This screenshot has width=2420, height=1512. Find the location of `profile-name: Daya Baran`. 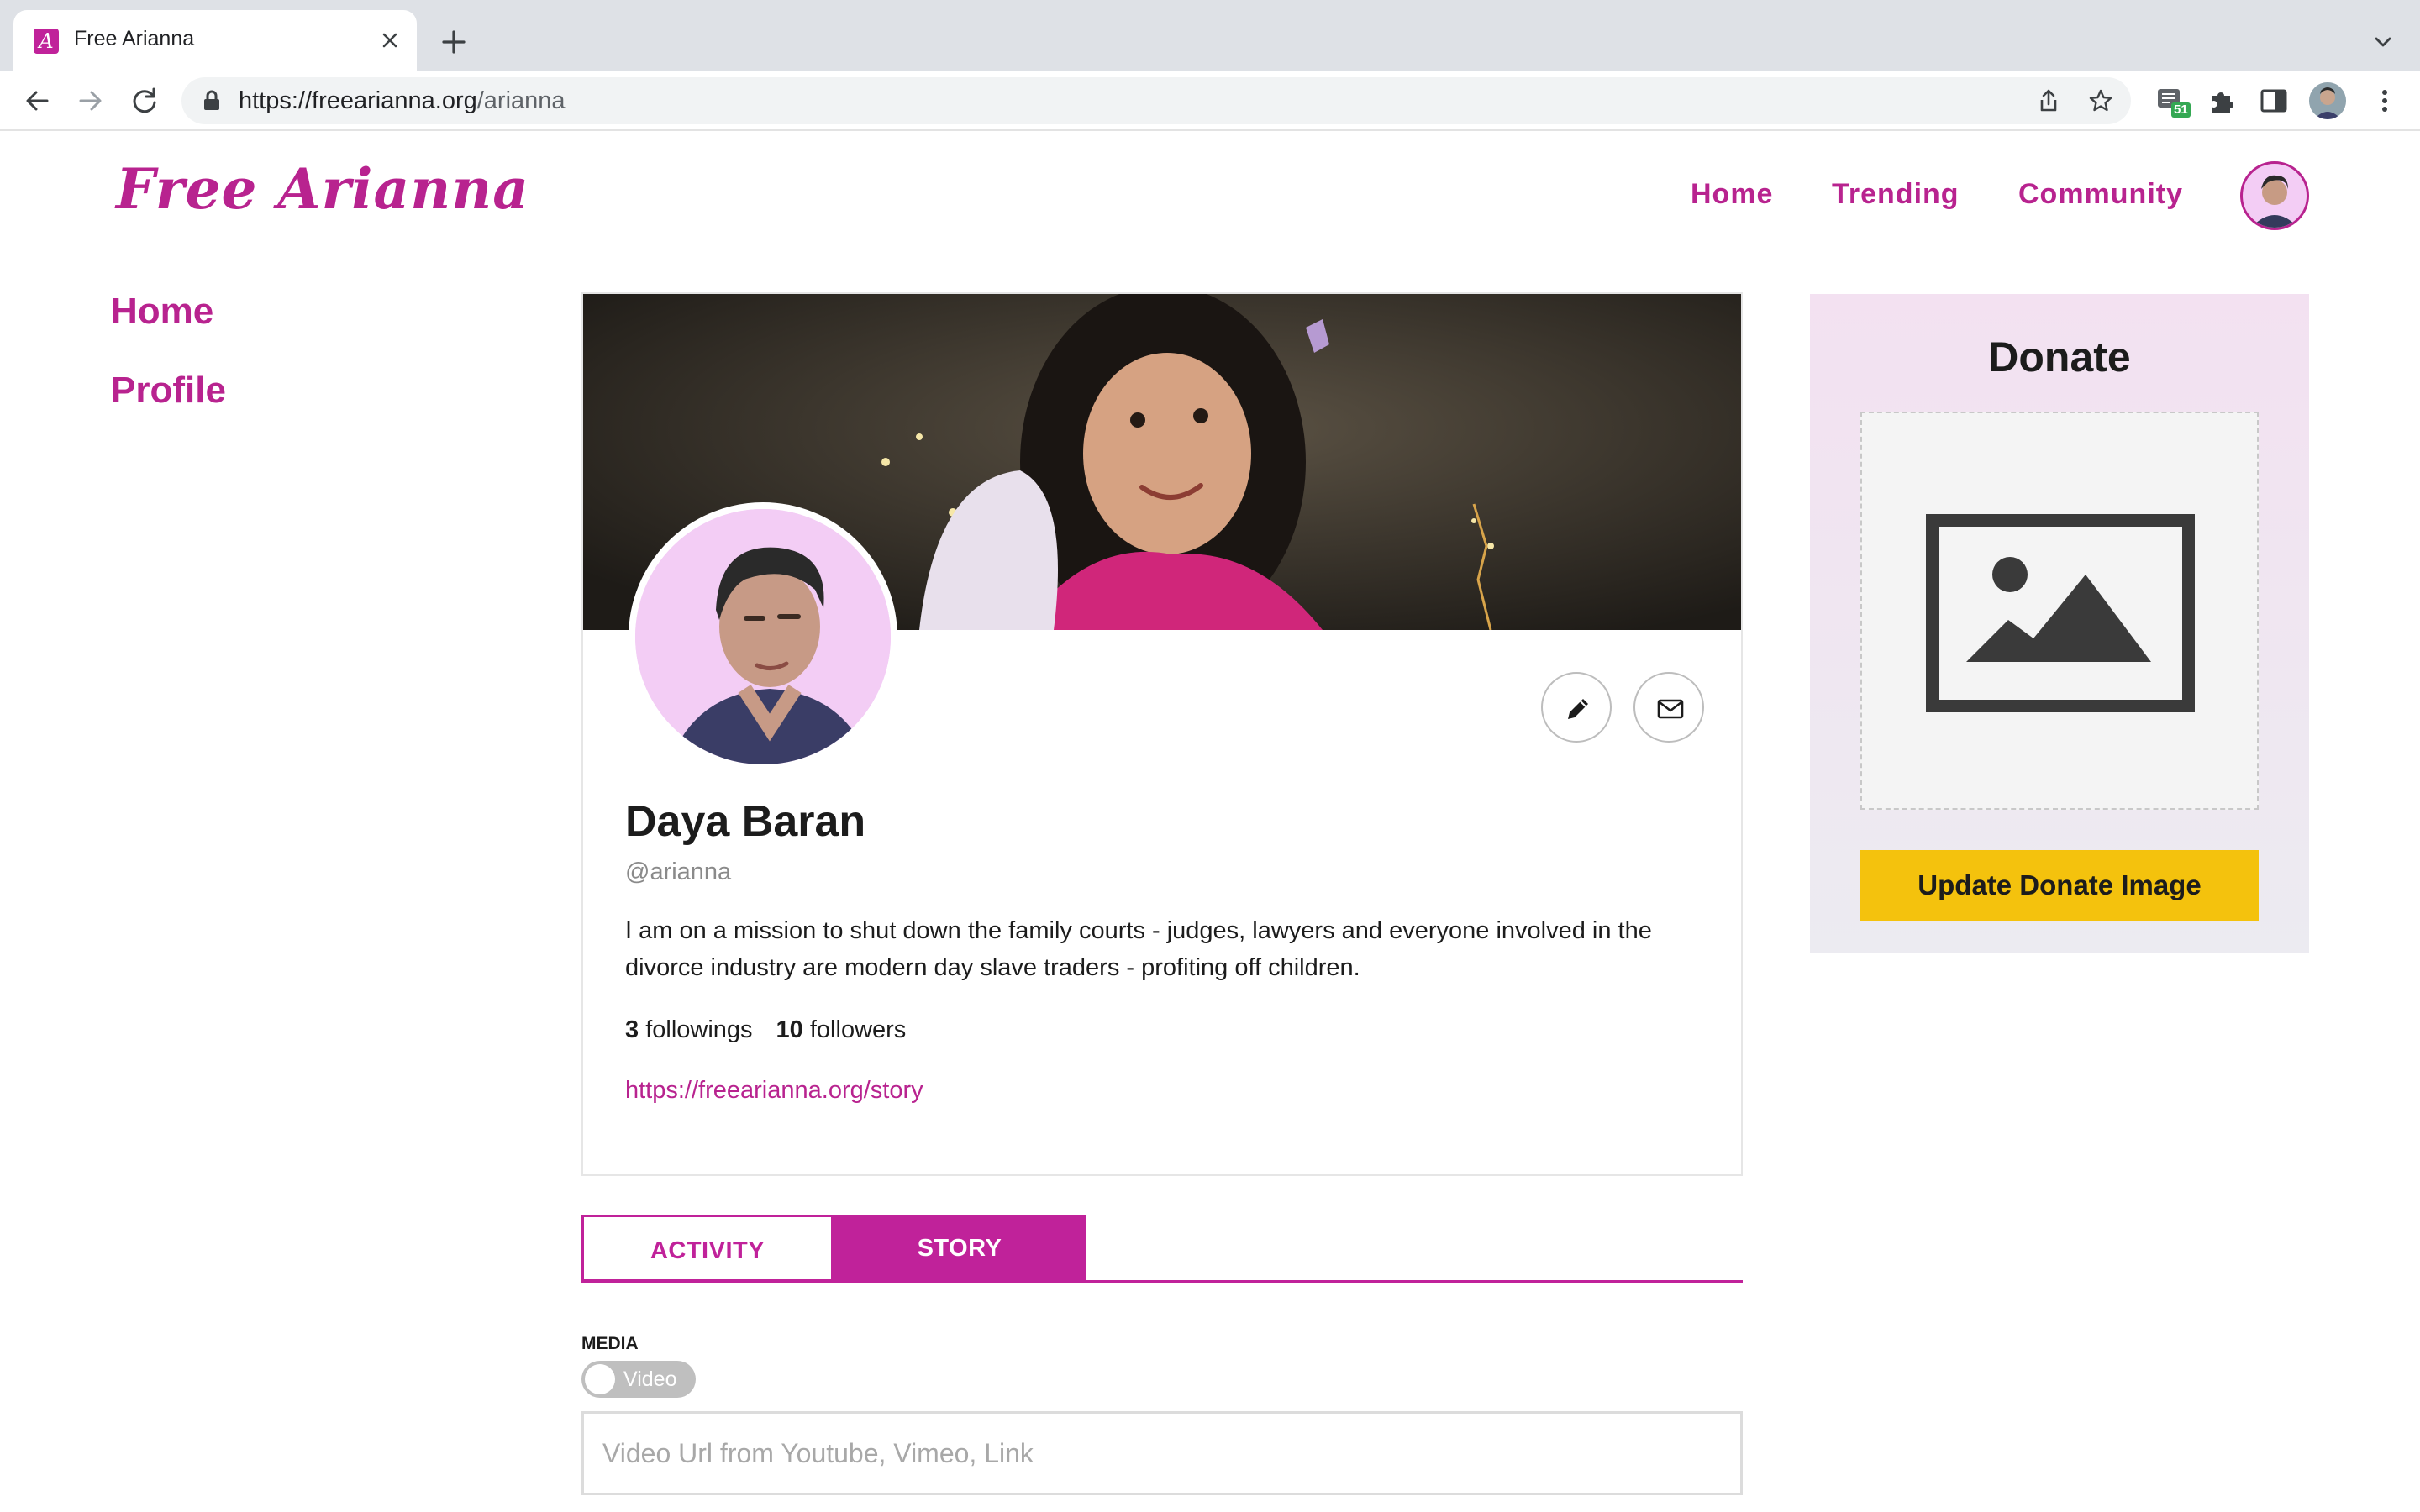

profile-name: Daya Baran is located at coordinates (746, 821).